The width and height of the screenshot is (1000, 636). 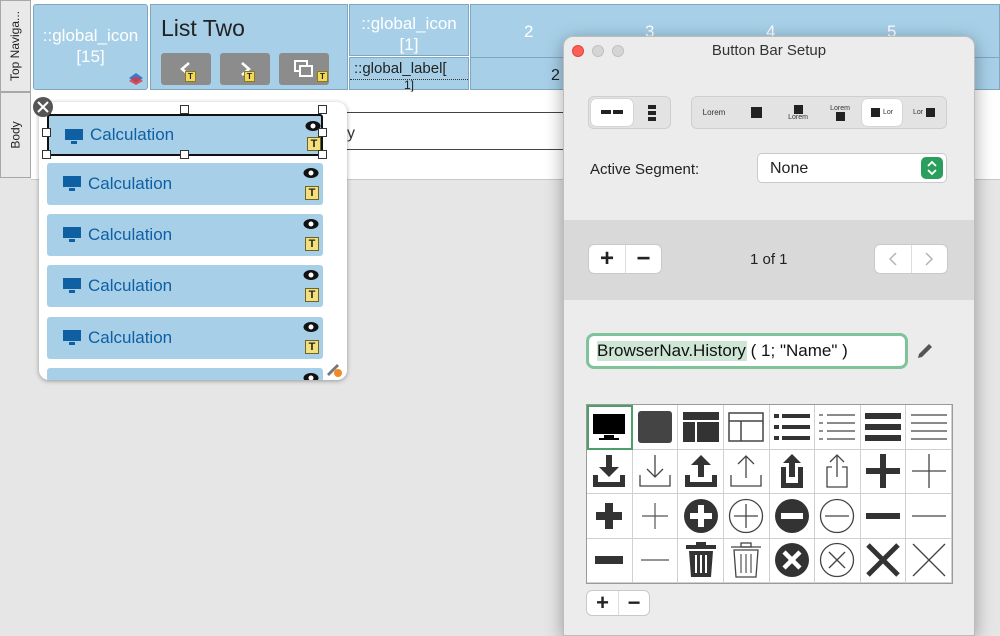 I want to click on trash-icon, so click(x=701, y=560).